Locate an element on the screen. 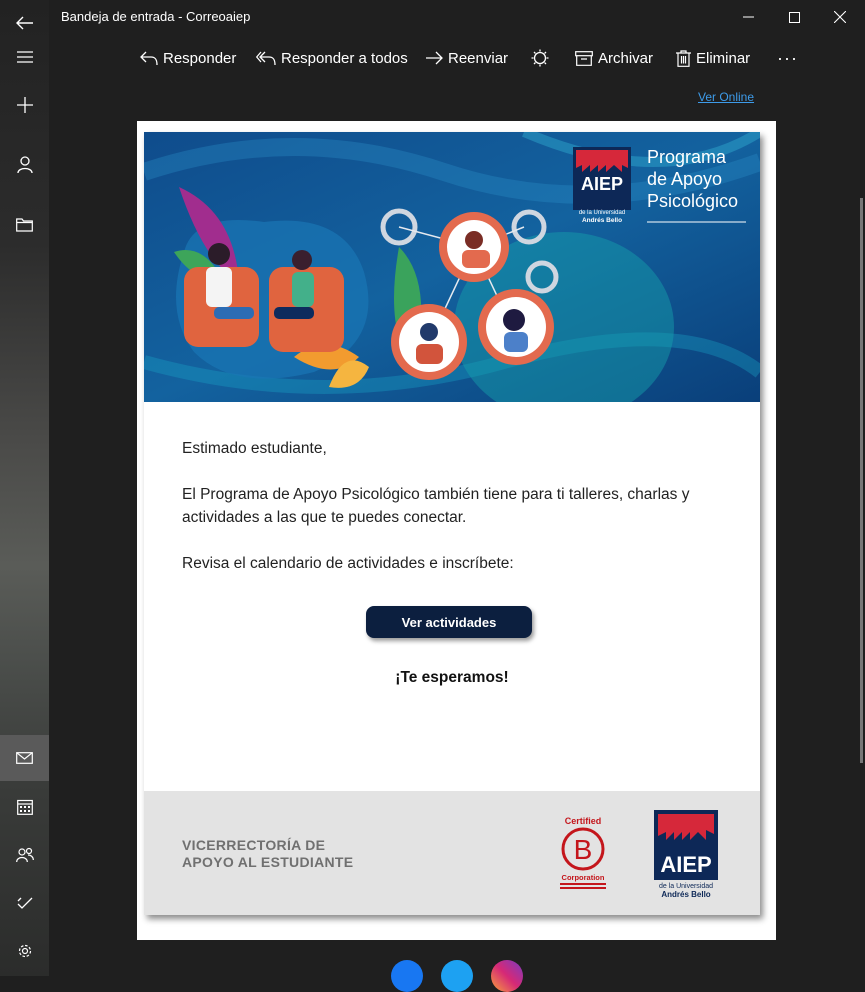 The height and width of the screenshot is (992, 865). vicerrectoria-line2: APOYO AL ESTUDIANTE is located at coordinates (268, 862).